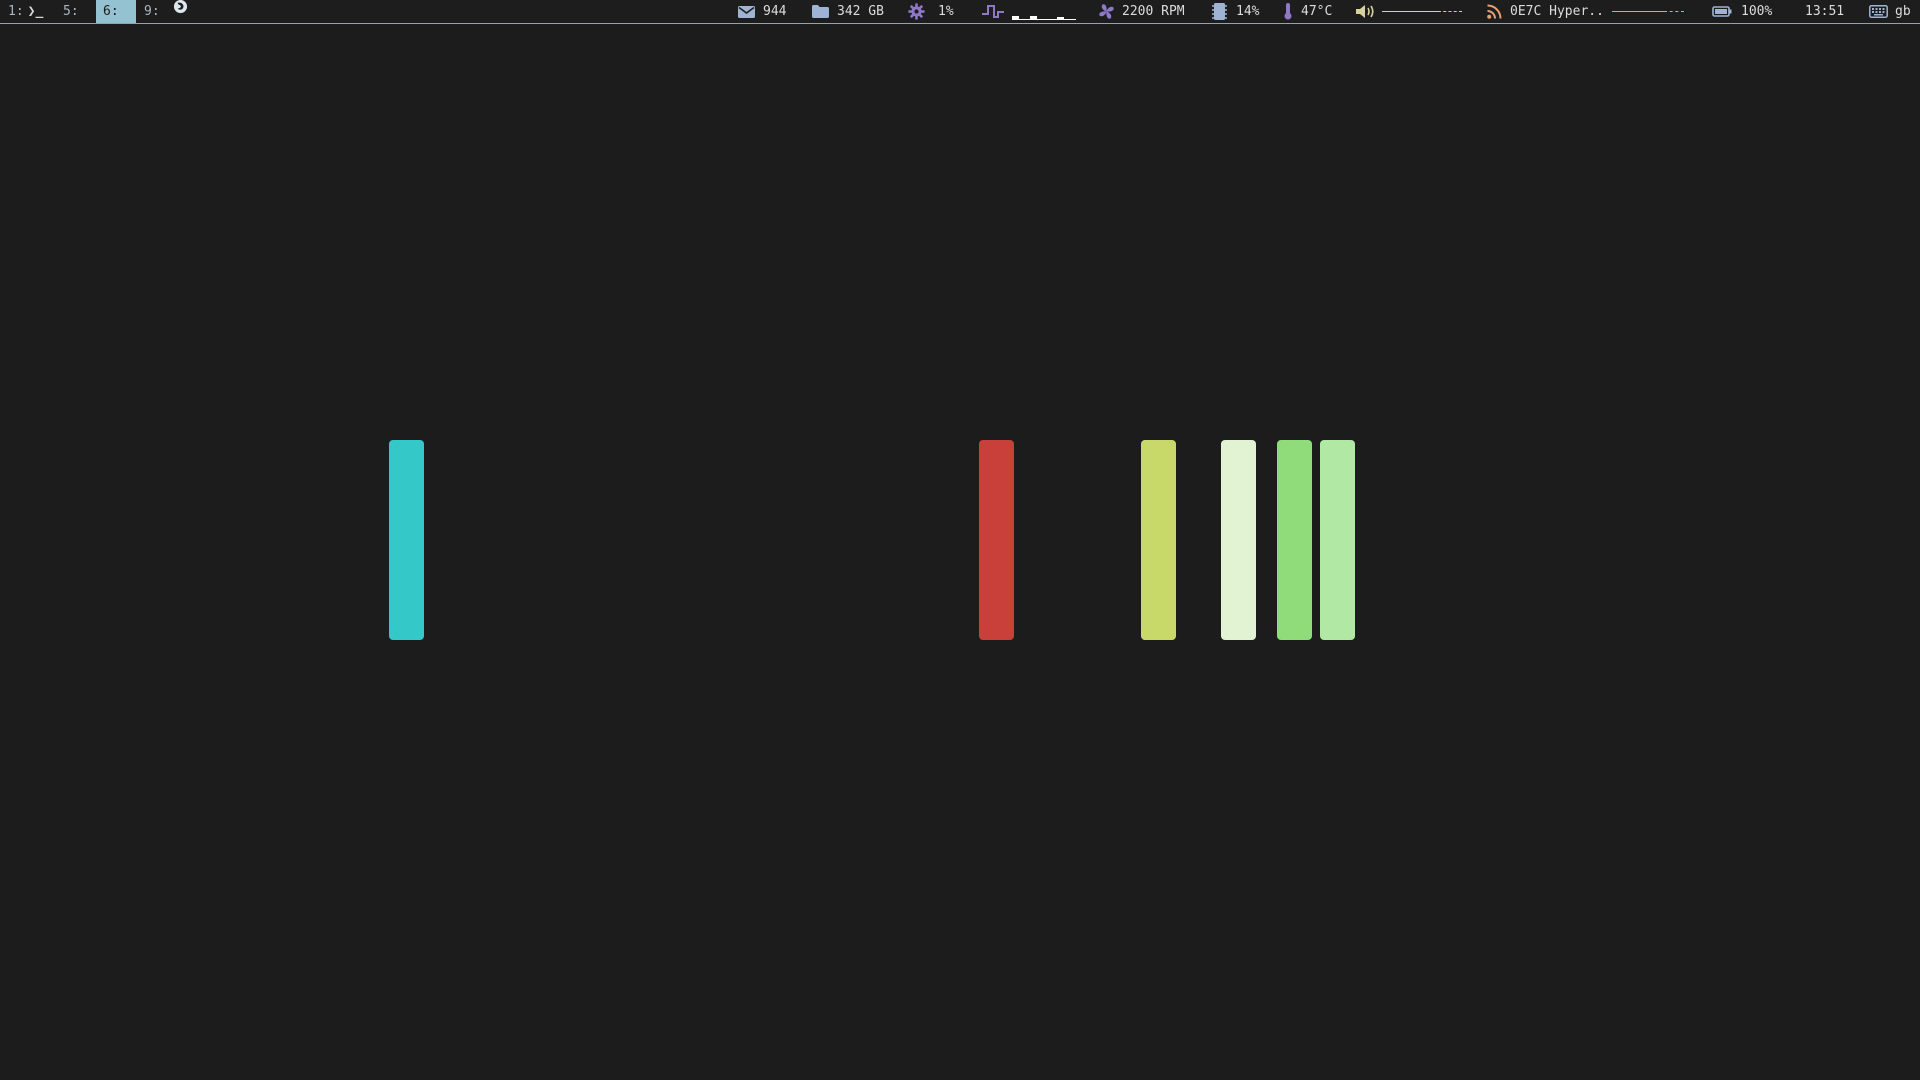  I want to click on workspace-6: 6:, so click(116, 11).